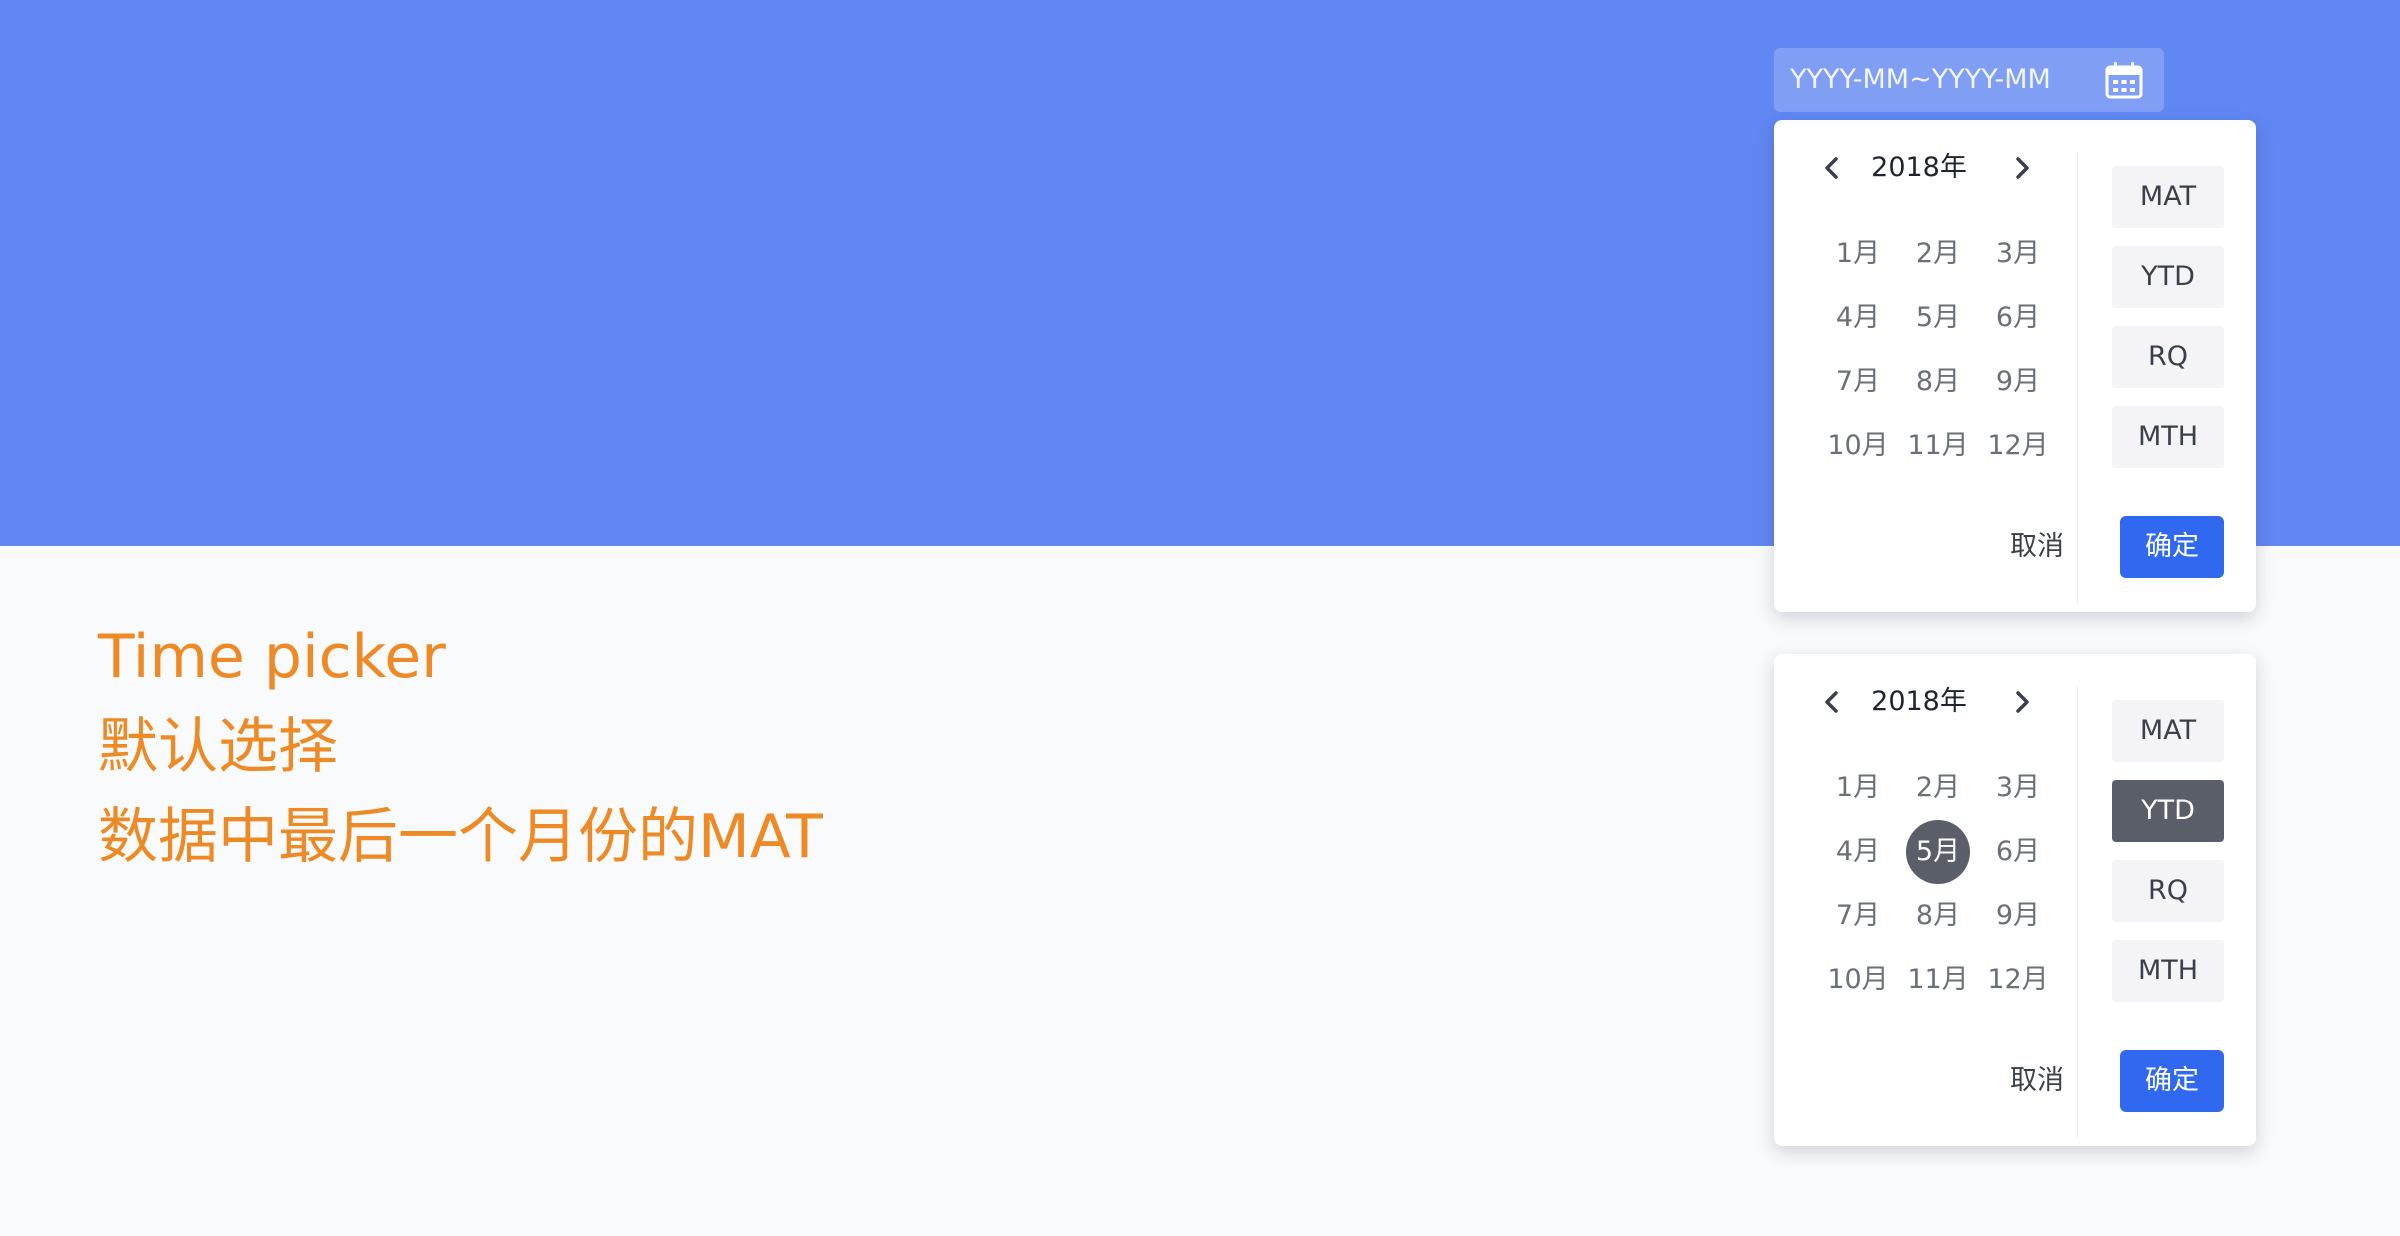 The height and width of the screenshot is (1236, 2400). Describe the element at coordinates (460, 747) in the screenshot. I see `annotation-caption: Time picker 默认选择 数据中最后一个月份的MAT` at that location.